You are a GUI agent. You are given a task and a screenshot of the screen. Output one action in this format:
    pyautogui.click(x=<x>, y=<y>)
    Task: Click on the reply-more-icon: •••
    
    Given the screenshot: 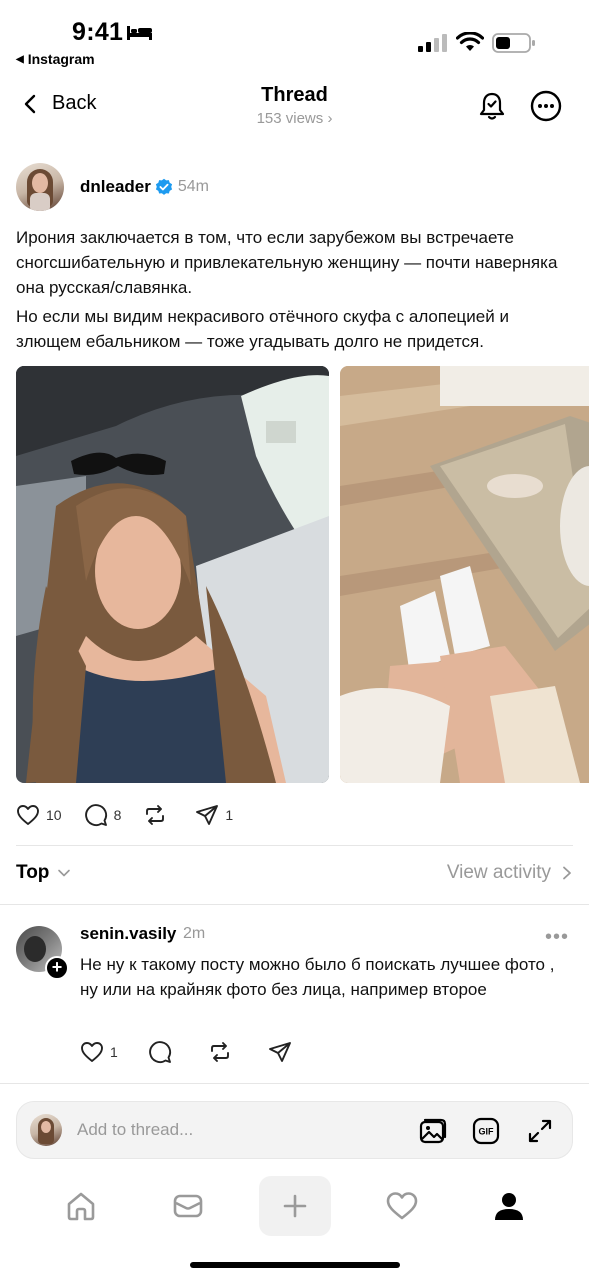 What is the action you would take?
    pyautogui.click(x=557, y=937)
    